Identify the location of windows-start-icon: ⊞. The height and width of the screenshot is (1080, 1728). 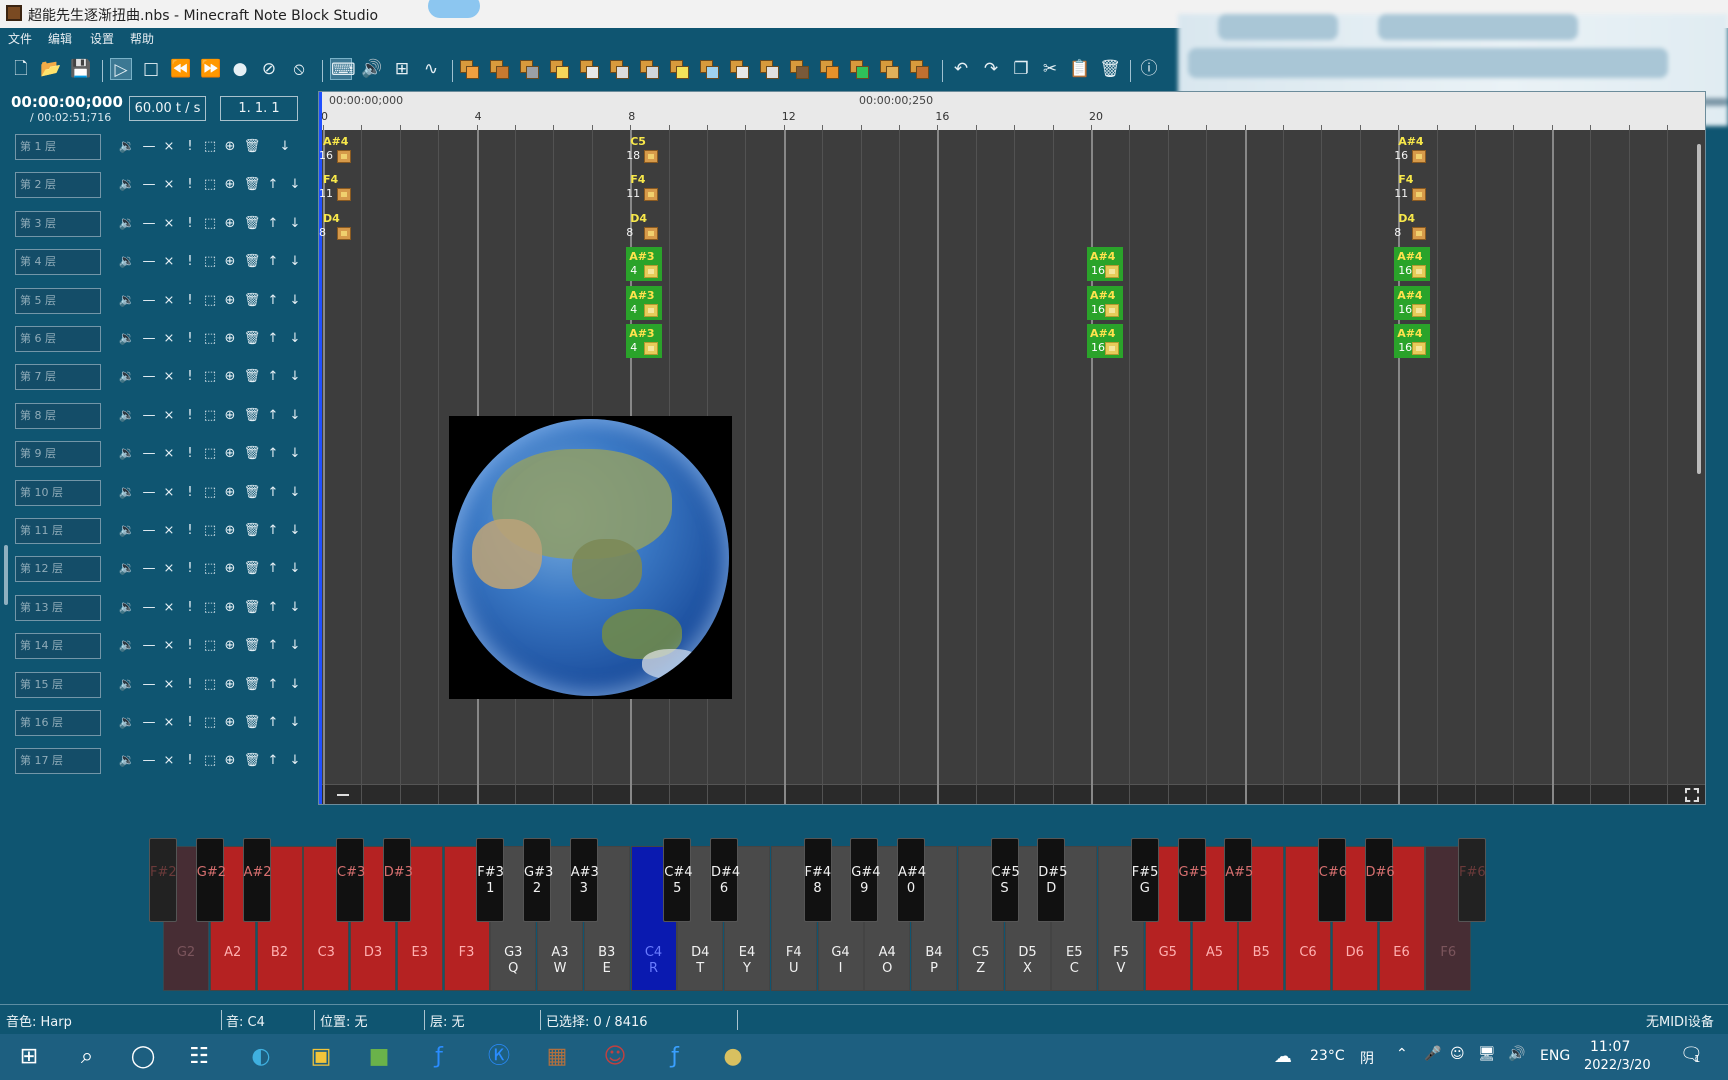
(29, 1057).